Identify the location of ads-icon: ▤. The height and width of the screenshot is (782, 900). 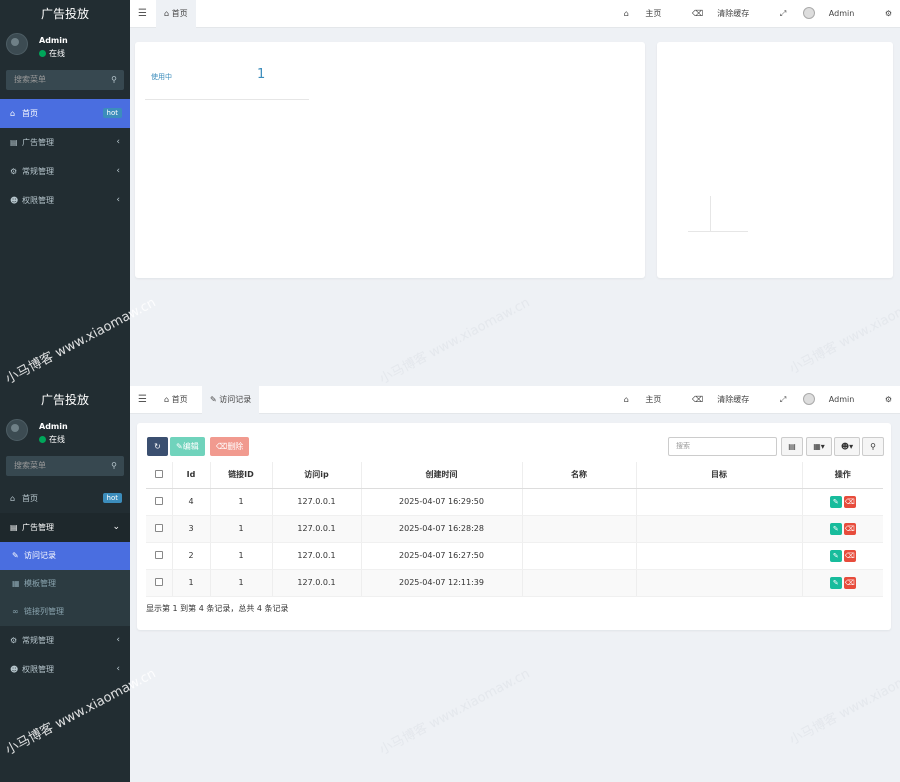
(14, 142).